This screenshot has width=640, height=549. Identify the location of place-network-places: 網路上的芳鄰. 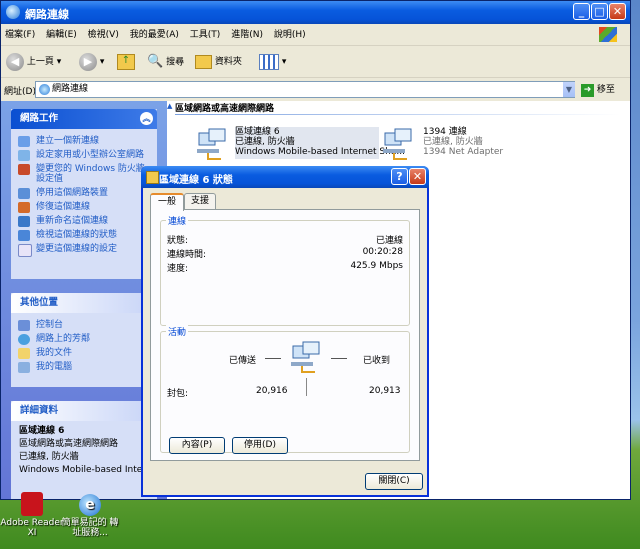
(84, 339).